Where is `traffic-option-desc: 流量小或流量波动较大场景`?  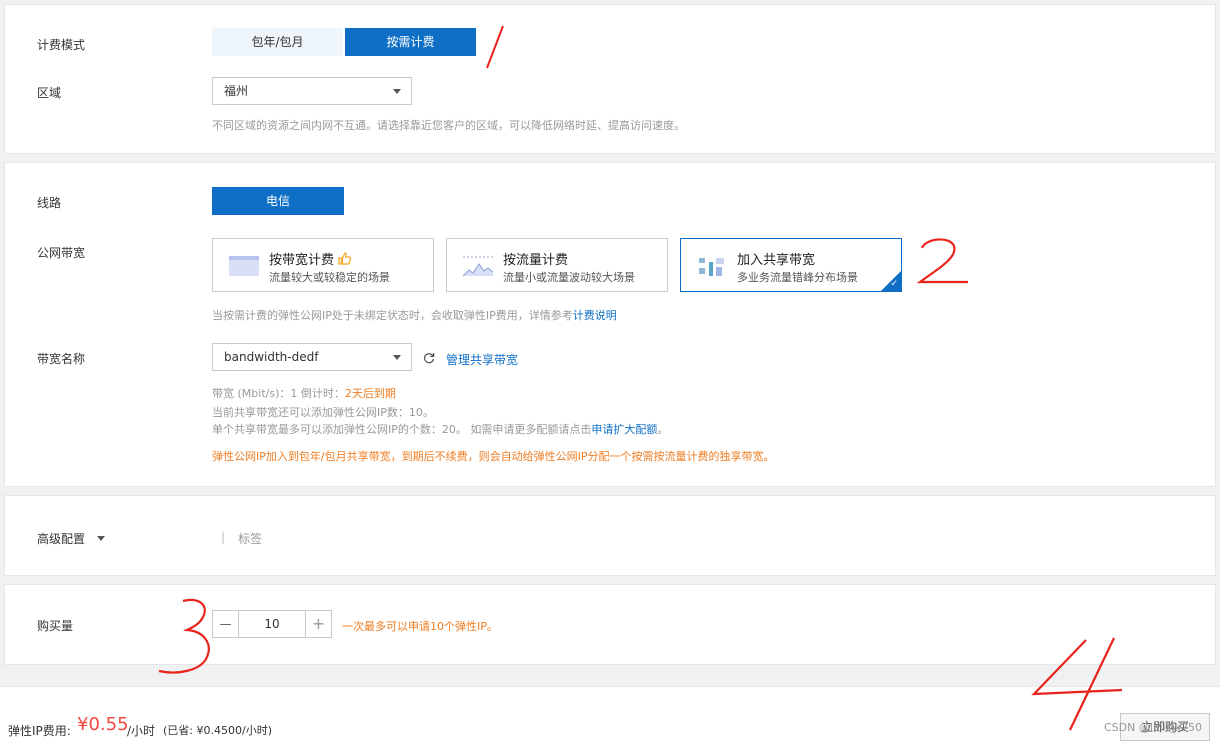 traffic-option-desc: 流量小或流量波动较大场景 is located at coordinates (569, 277).